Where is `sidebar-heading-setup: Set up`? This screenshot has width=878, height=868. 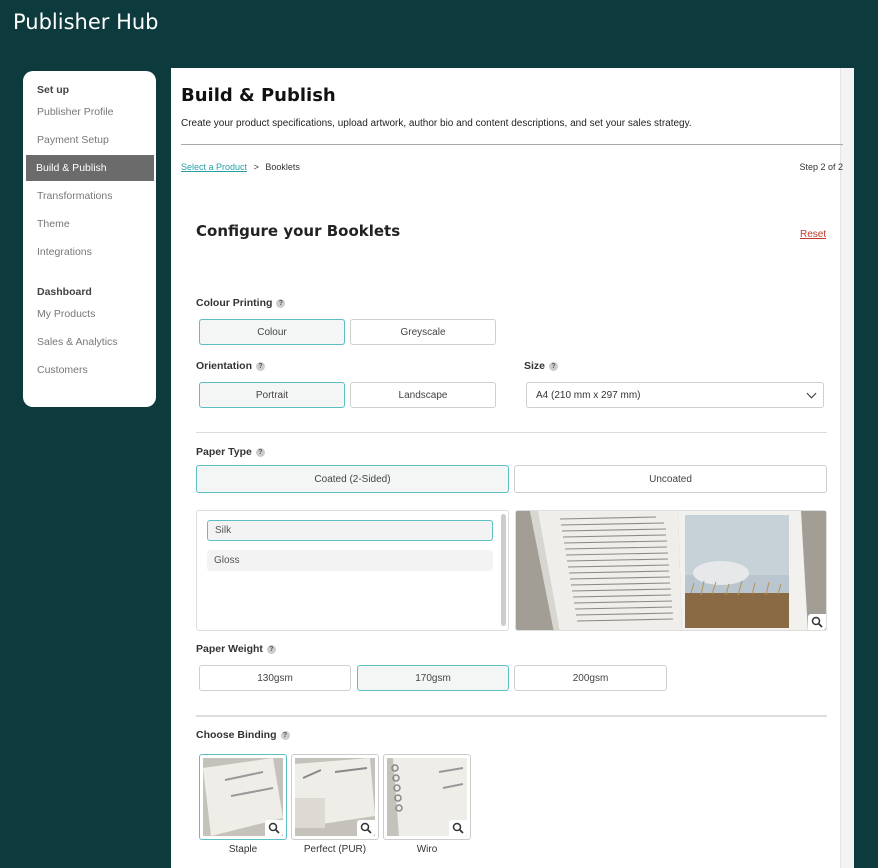
sidebar-heading-setup: Set up is located at coordinates (53, 90).